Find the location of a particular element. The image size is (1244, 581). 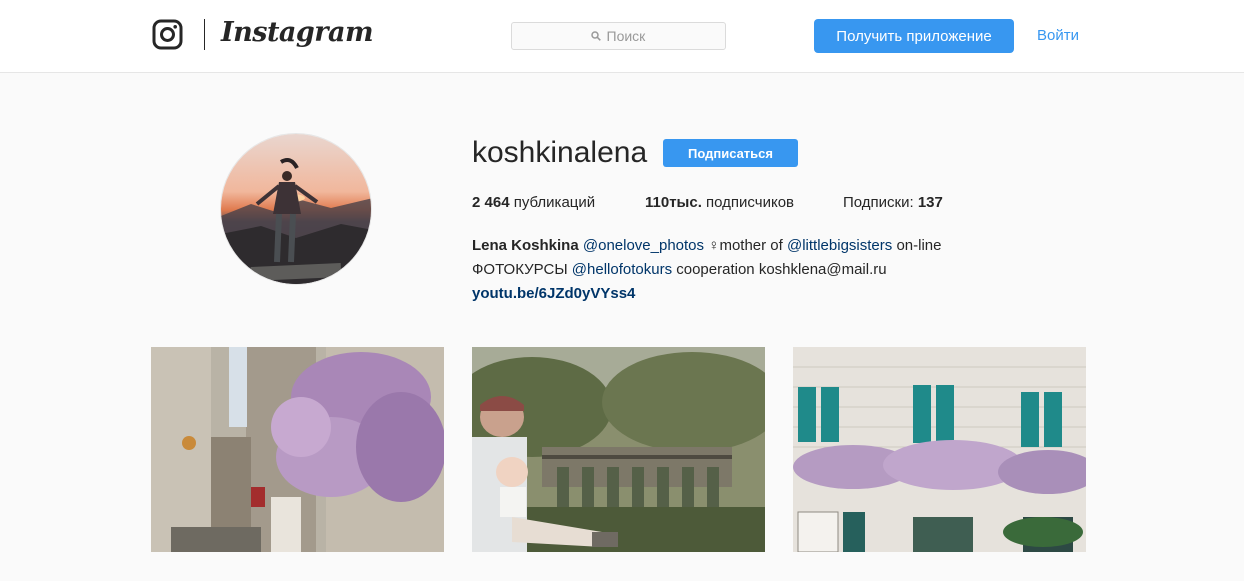

profile-avatar is located at coordinates (296, 209).